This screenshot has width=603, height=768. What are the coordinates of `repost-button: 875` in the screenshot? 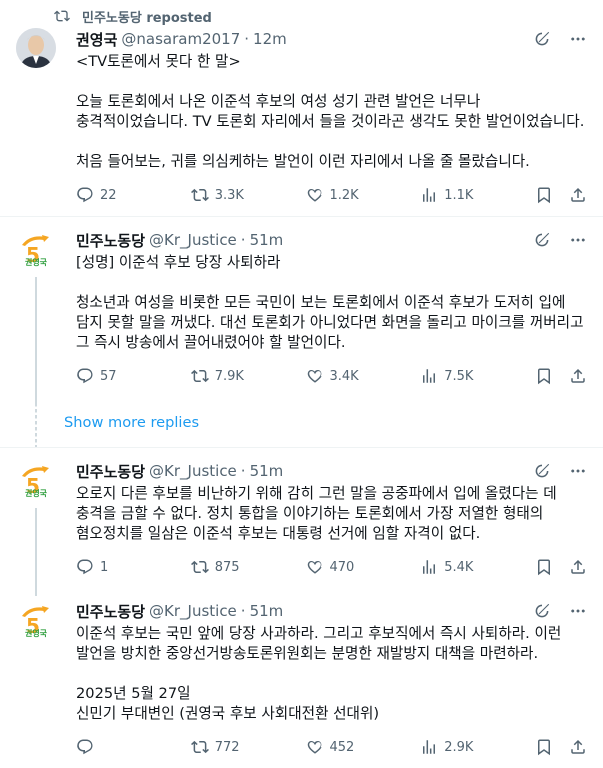 It's located at (221, 567).